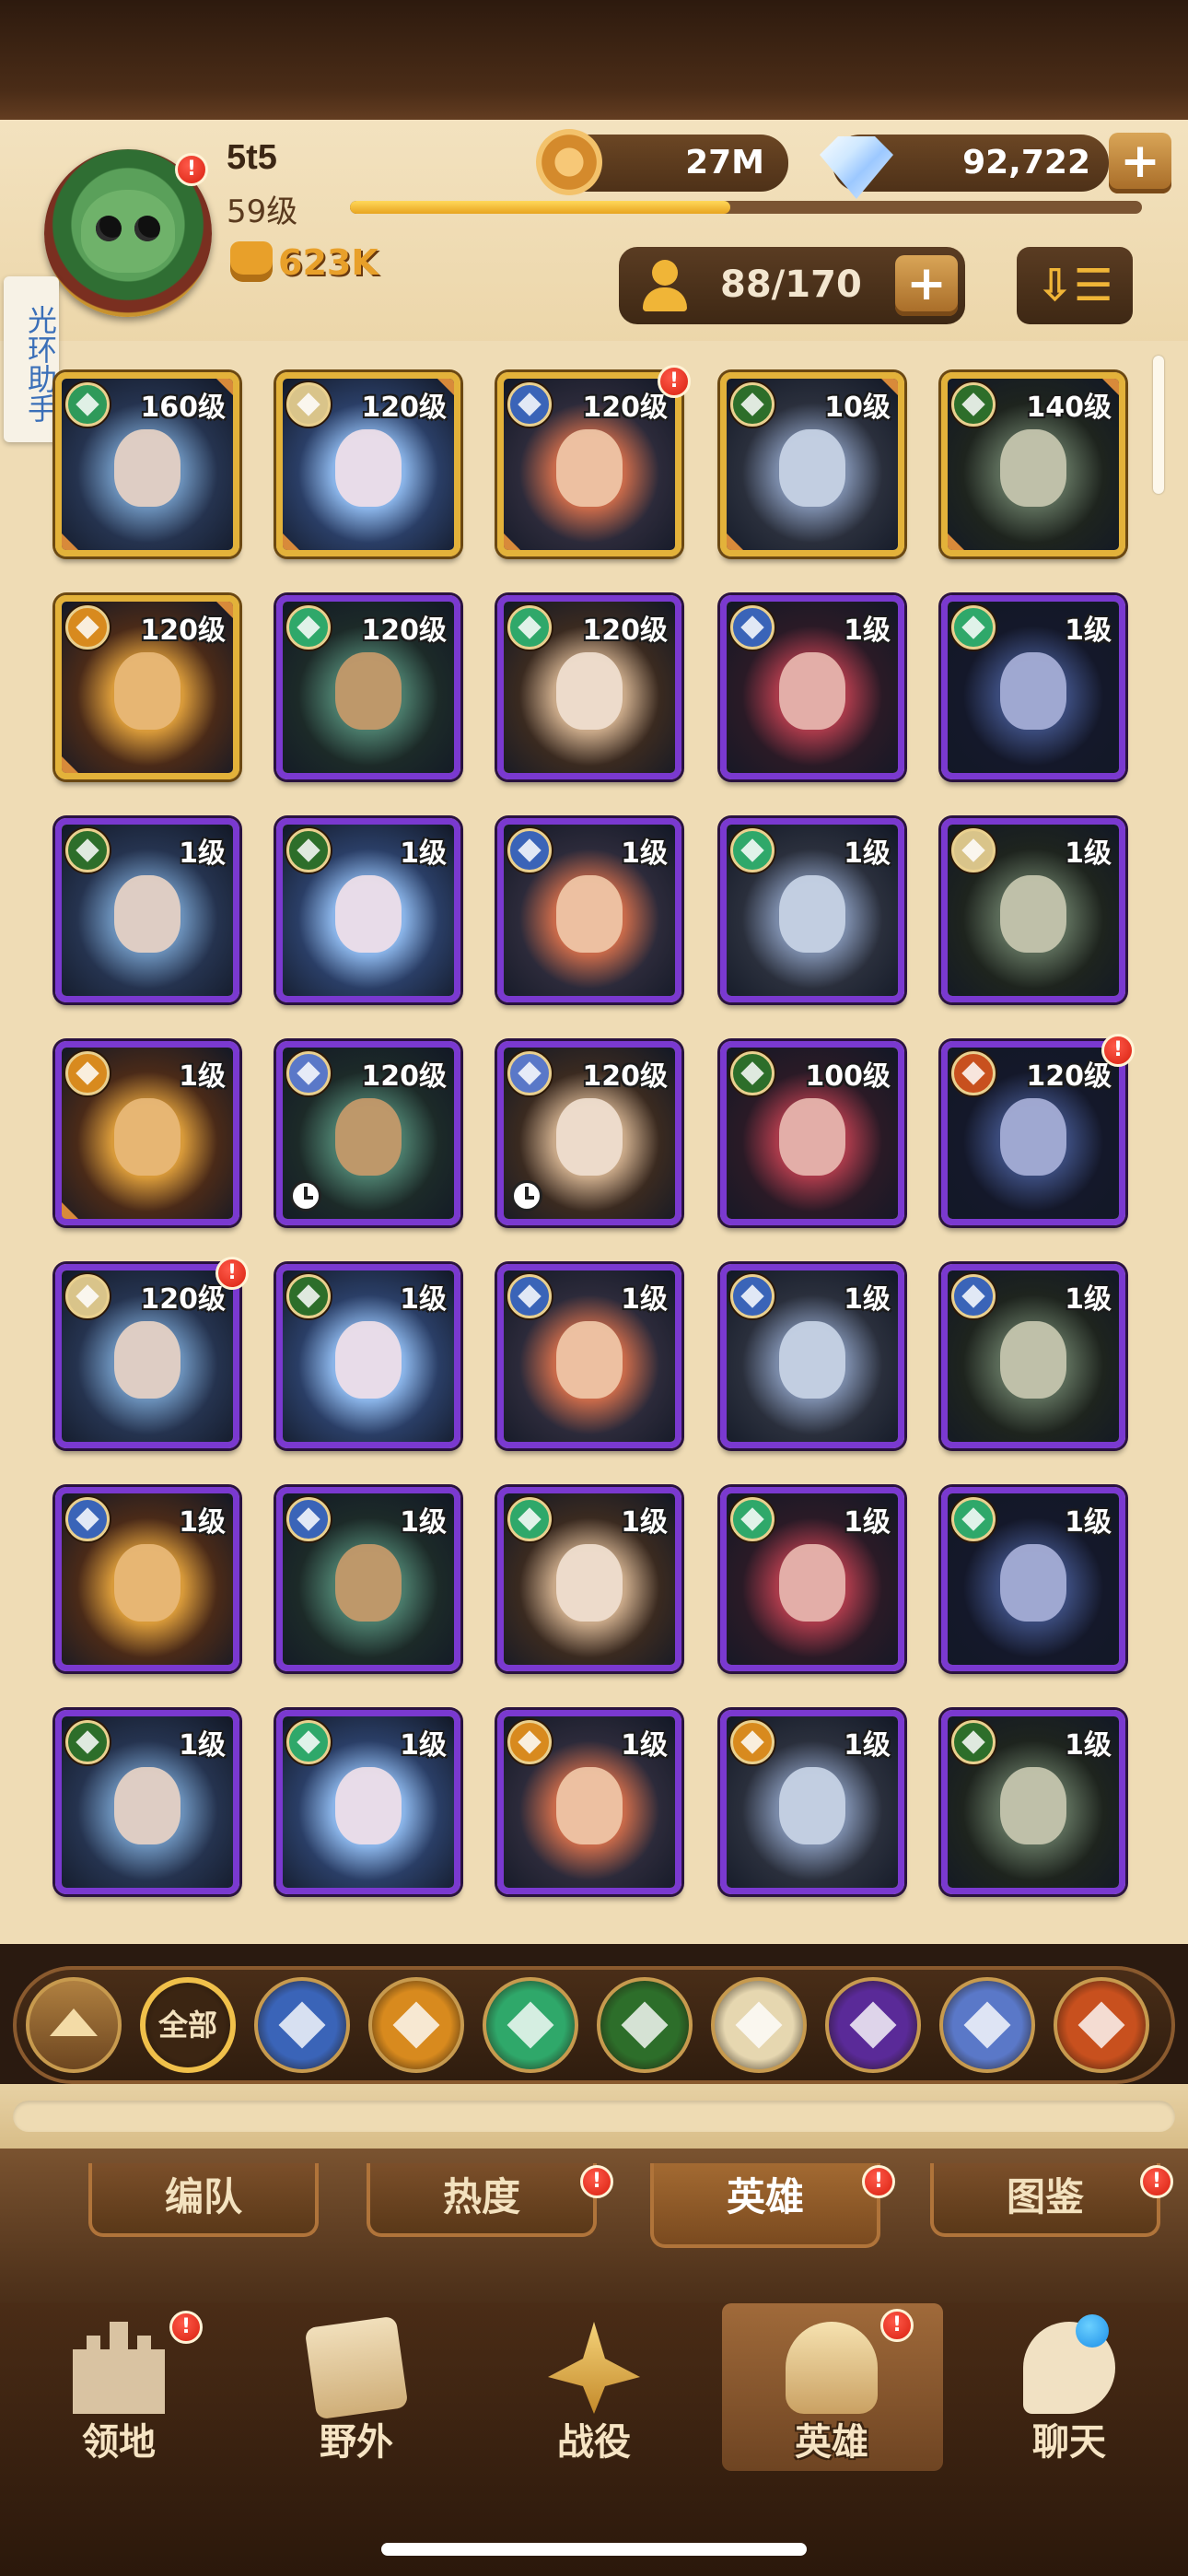  What do you see at coordinates (203, 2200) in the screenshot?
I see `tab-formation: 编队` at bounding box center [203, 2200].